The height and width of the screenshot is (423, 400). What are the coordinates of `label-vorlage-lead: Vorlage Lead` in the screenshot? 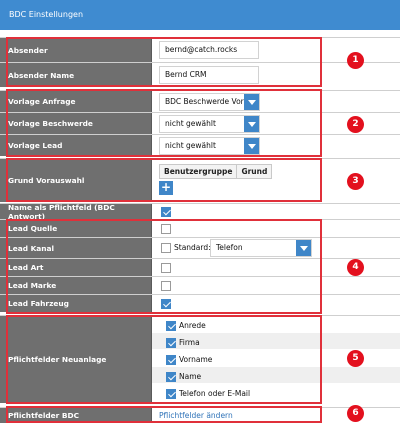 It's located at (76, 145).